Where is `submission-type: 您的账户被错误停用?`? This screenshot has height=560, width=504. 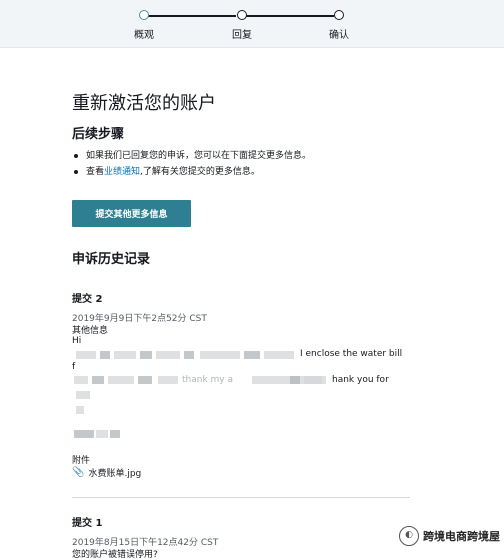
submission-type: 您的账户被错误停用? is located at coordinates (115, 555).